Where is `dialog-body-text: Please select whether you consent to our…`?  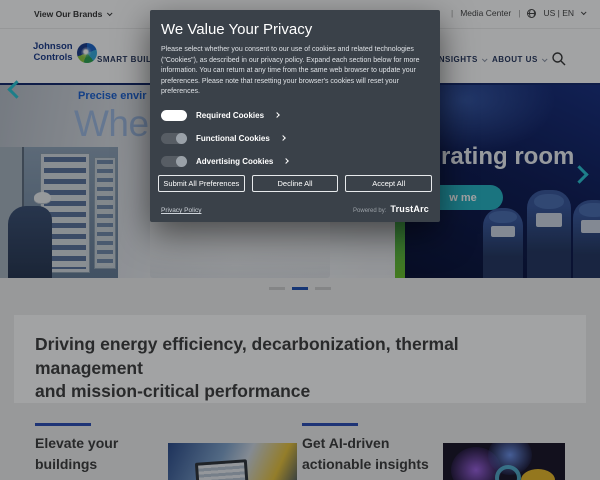
dialog-body-text: Please select whether you consent to our… is located at coordinates (290, 70).